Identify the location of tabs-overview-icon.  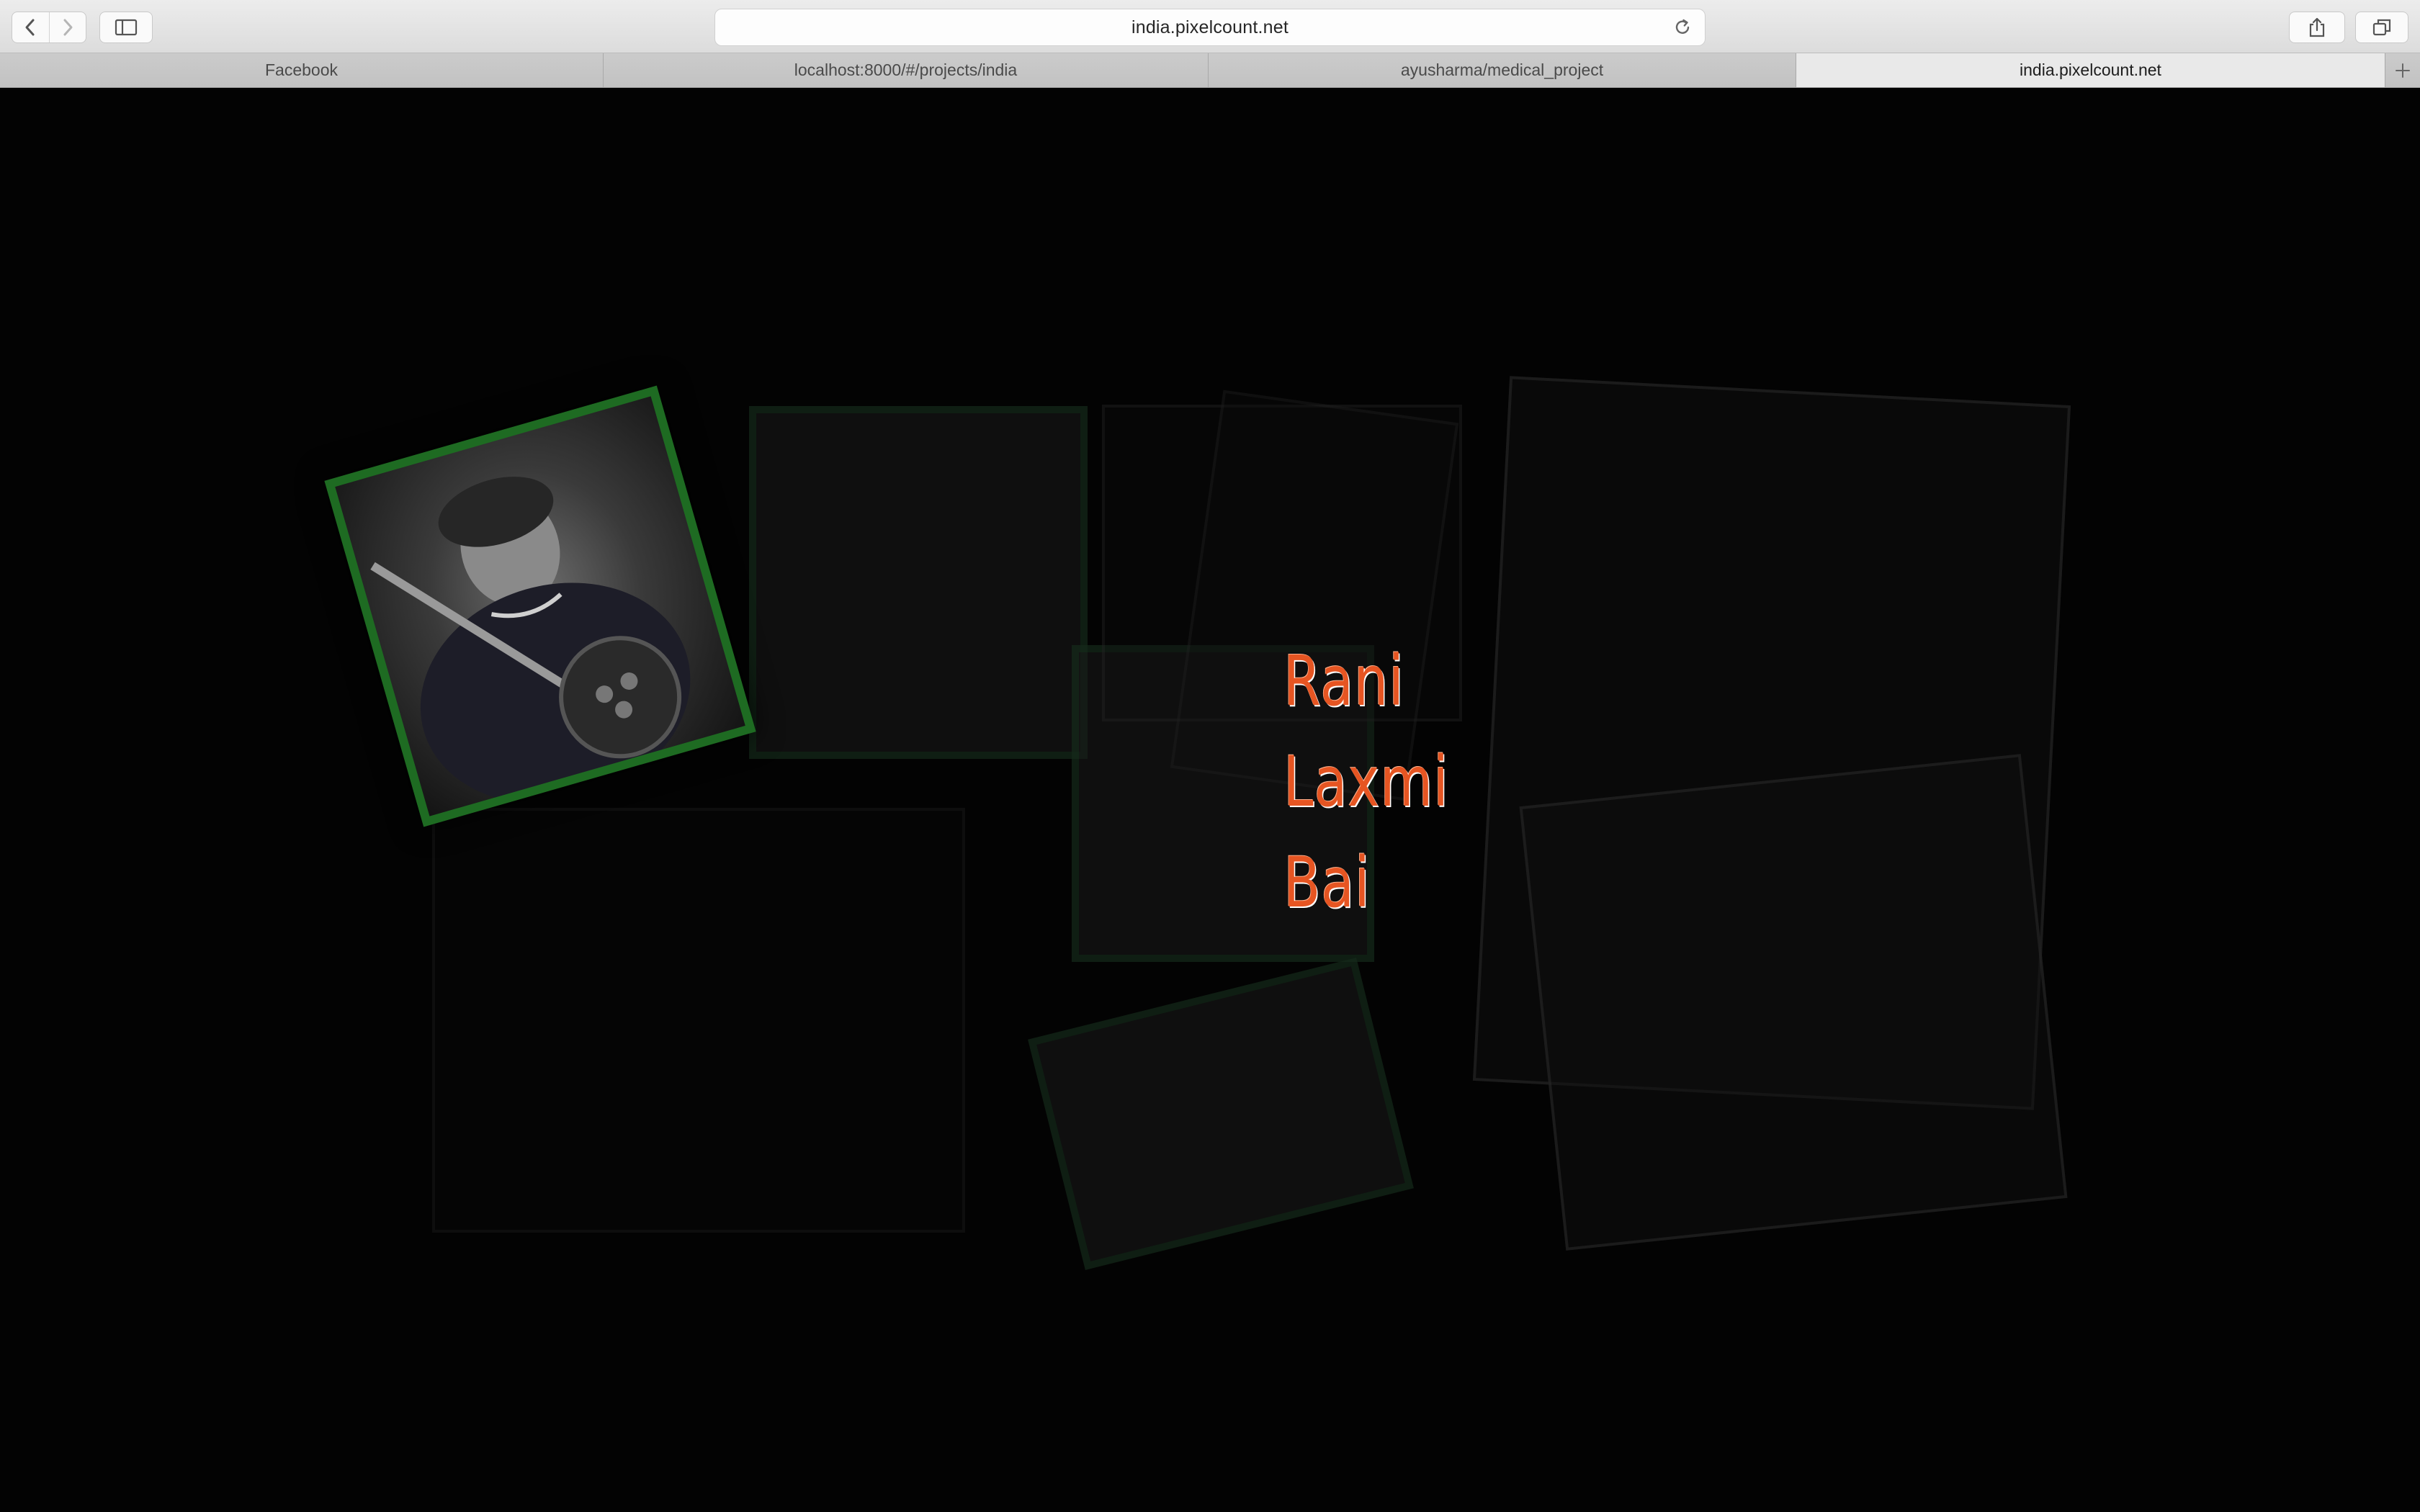
(2381, 27).